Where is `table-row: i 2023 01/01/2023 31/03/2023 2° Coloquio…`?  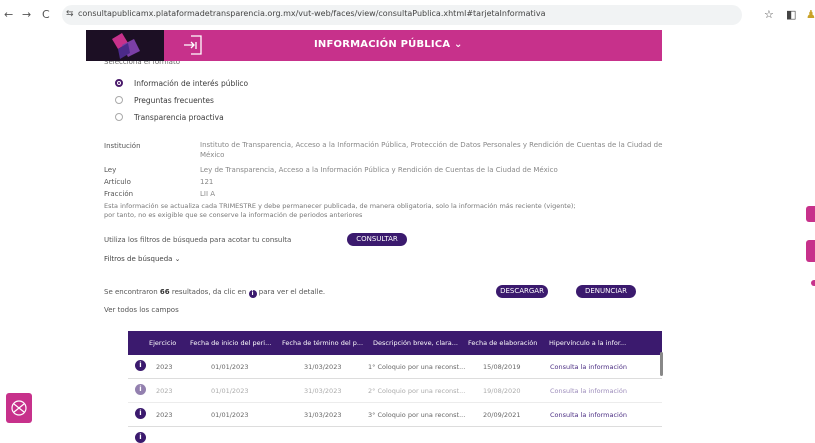
table-row: i 2023 01/01/2023 31/03/2023 2° Coloquio… is located at coordinates (395, 391).